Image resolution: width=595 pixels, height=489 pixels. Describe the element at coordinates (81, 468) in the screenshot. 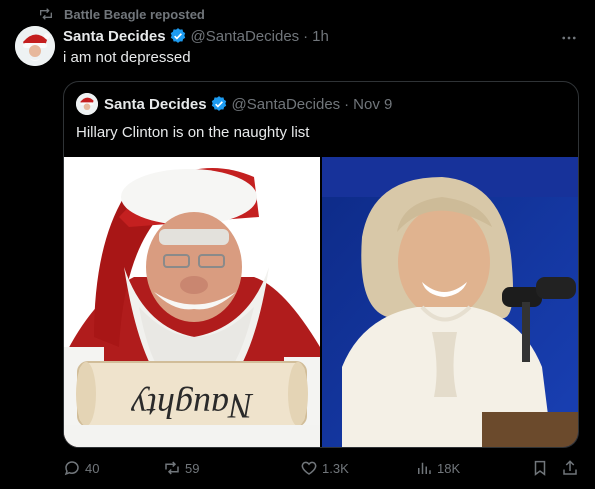

I see `reply-button: 40` at that location.